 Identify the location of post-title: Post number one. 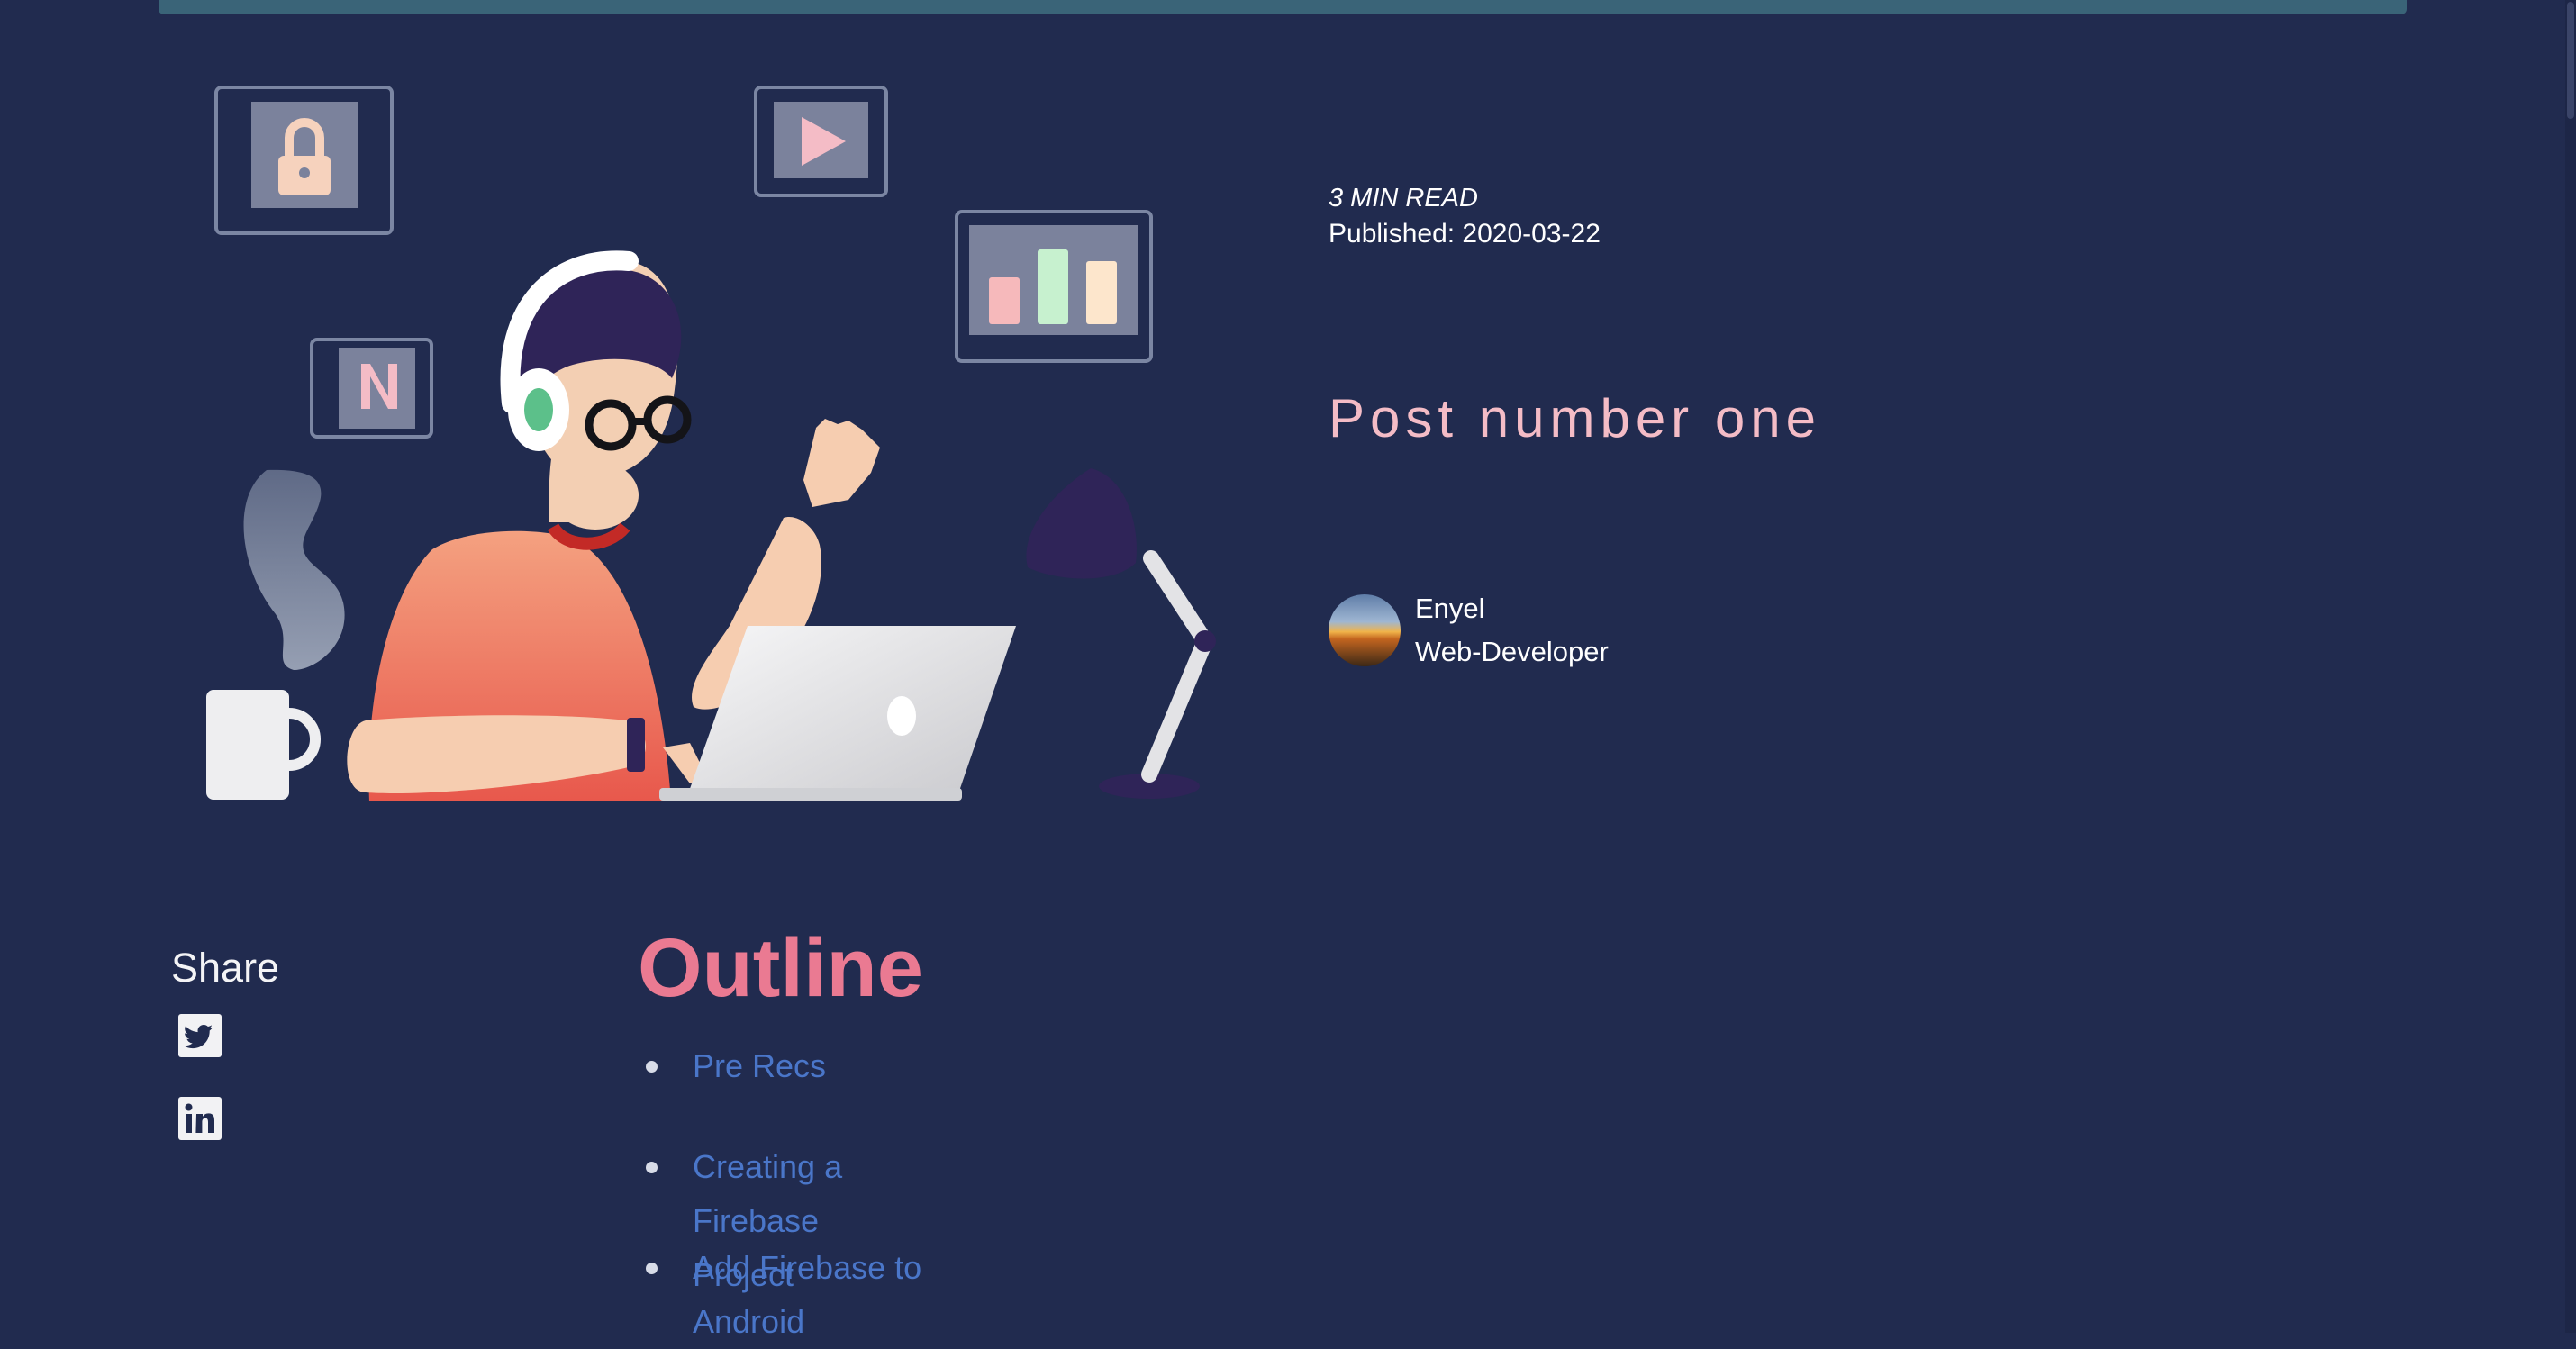
(1575, 418).